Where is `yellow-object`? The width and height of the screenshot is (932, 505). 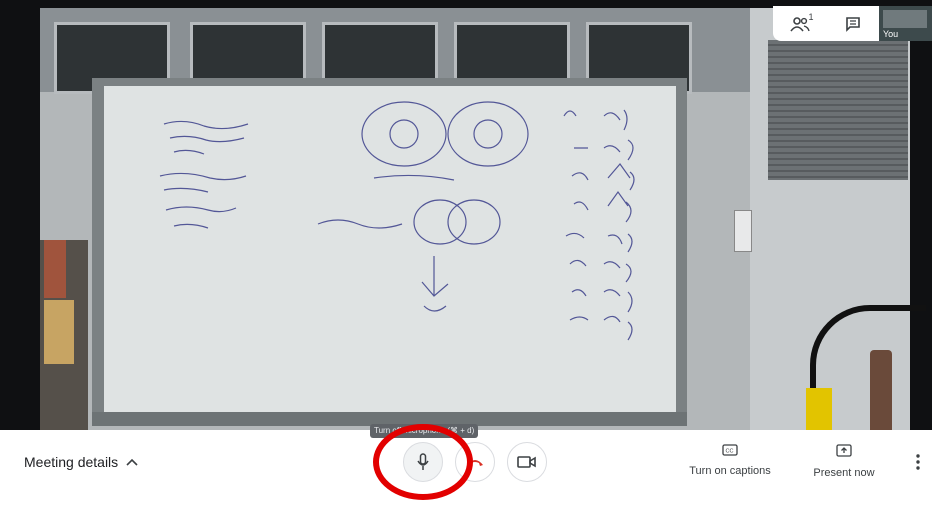 yellow-object is located at coordinates (819, 409).